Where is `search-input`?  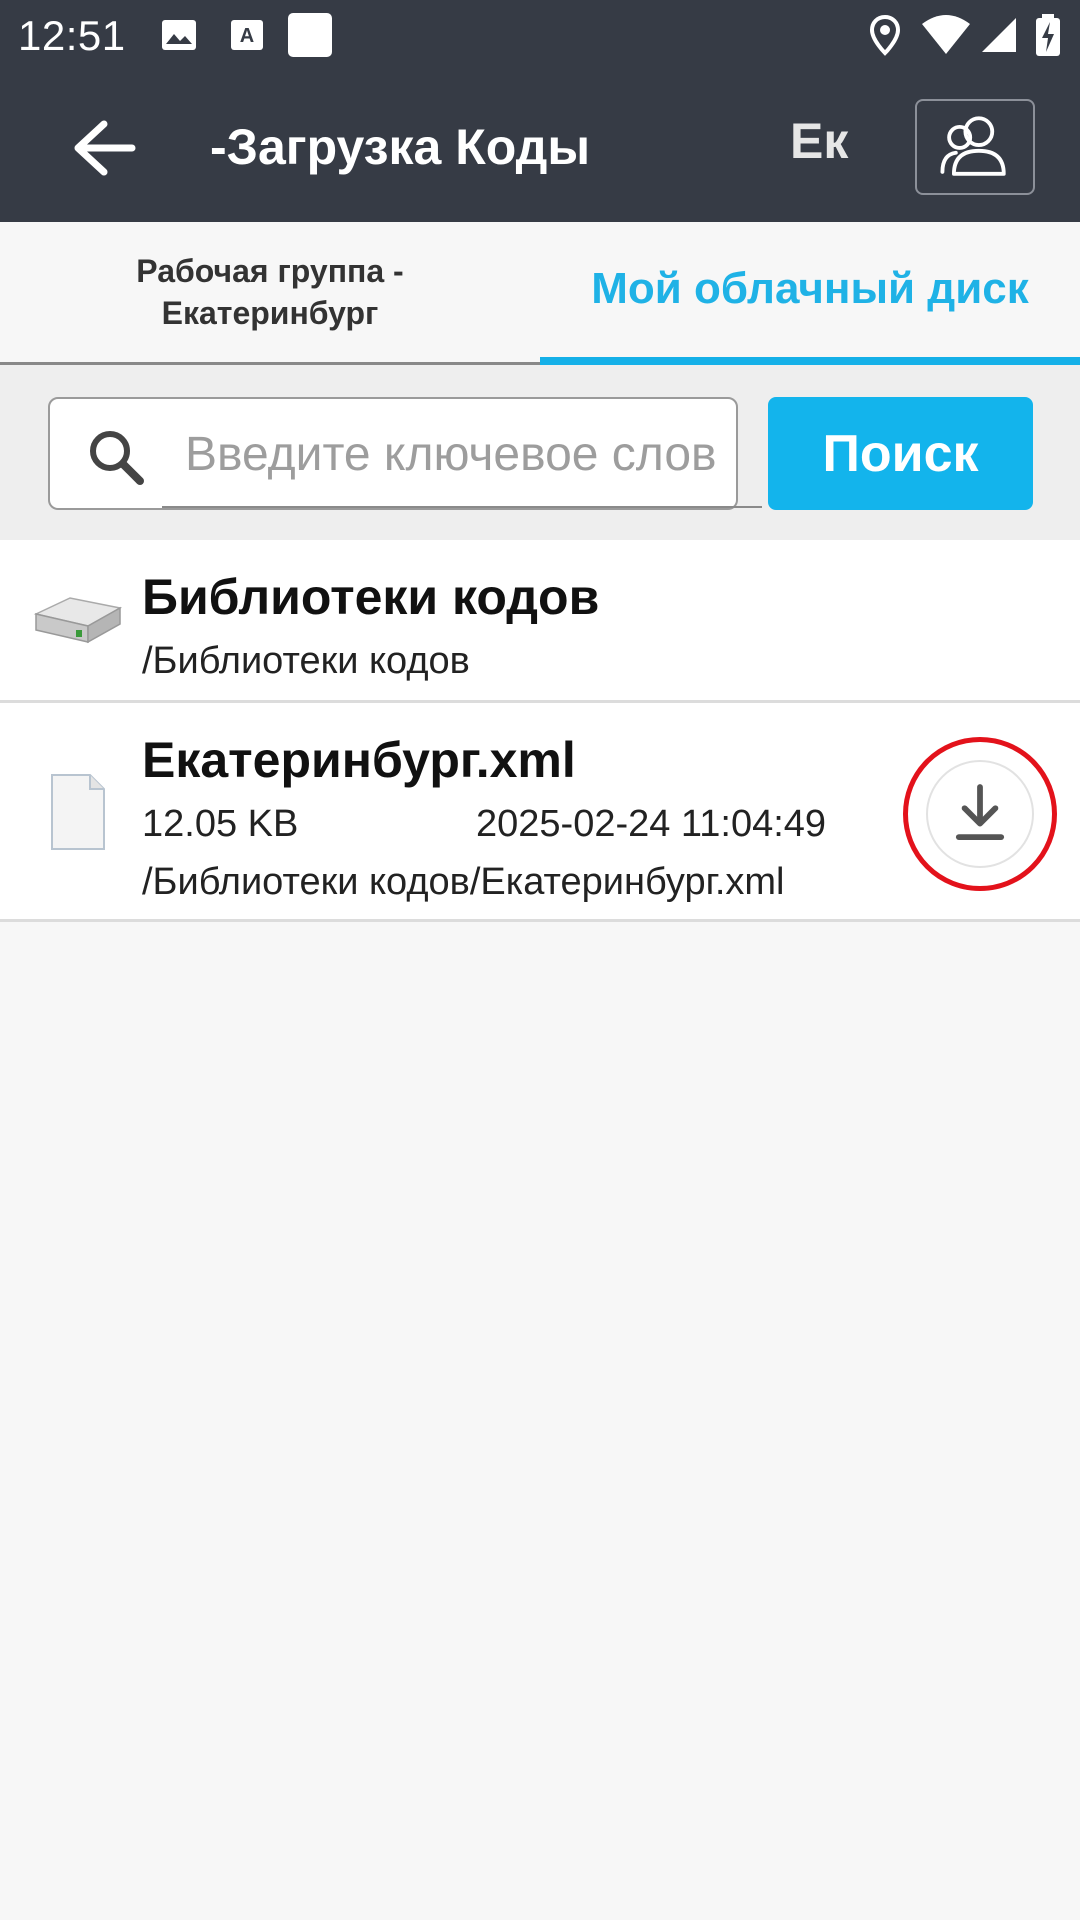
search-input is located at coordinates (450, 454).